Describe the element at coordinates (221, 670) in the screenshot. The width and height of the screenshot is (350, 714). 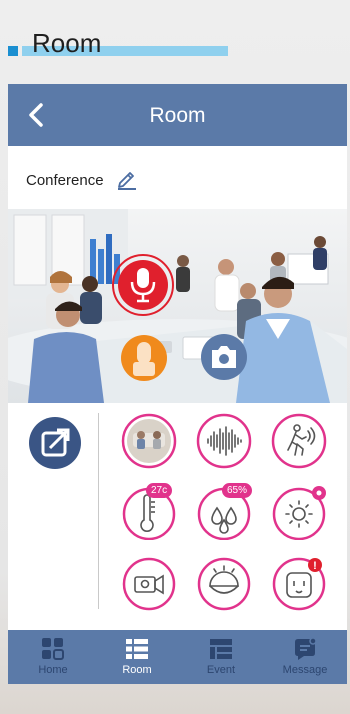
I see `tab-event-label: Event` at that location.